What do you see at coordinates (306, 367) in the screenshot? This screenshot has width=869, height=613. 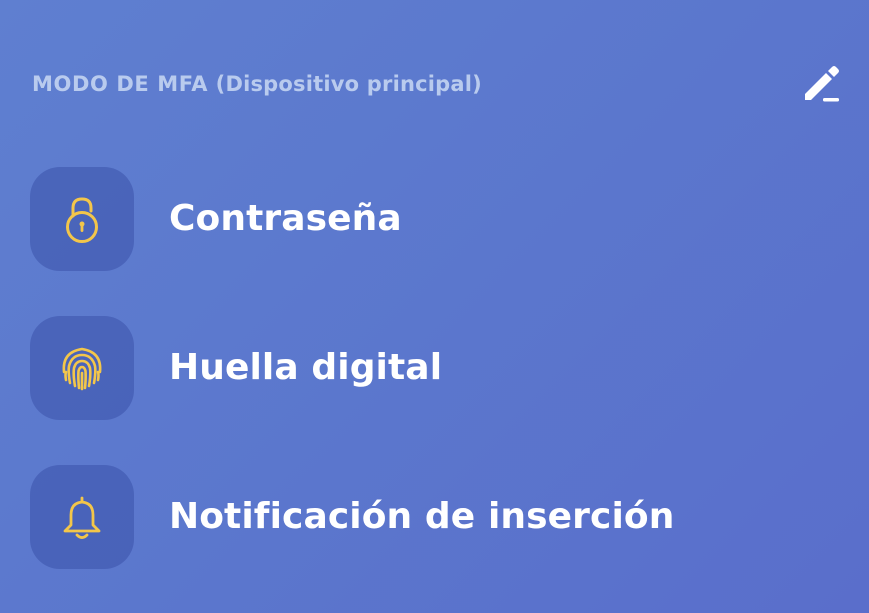 I see `method-label-fingerprint: Huella digital` at bounding box center [306, 367].